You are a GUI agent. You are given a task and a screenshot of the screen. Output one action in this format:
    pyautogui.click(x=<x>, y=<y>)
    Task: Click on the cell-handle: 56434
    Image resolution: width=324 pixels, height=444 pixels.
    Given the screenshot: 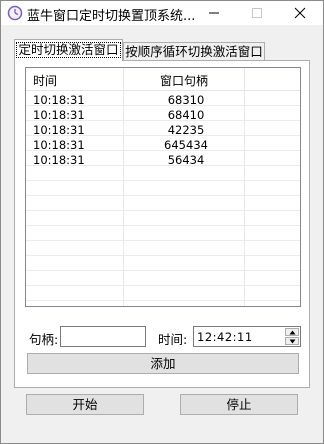 What is the action you would take?
    pyautogui.click(x=186, y=160)
    